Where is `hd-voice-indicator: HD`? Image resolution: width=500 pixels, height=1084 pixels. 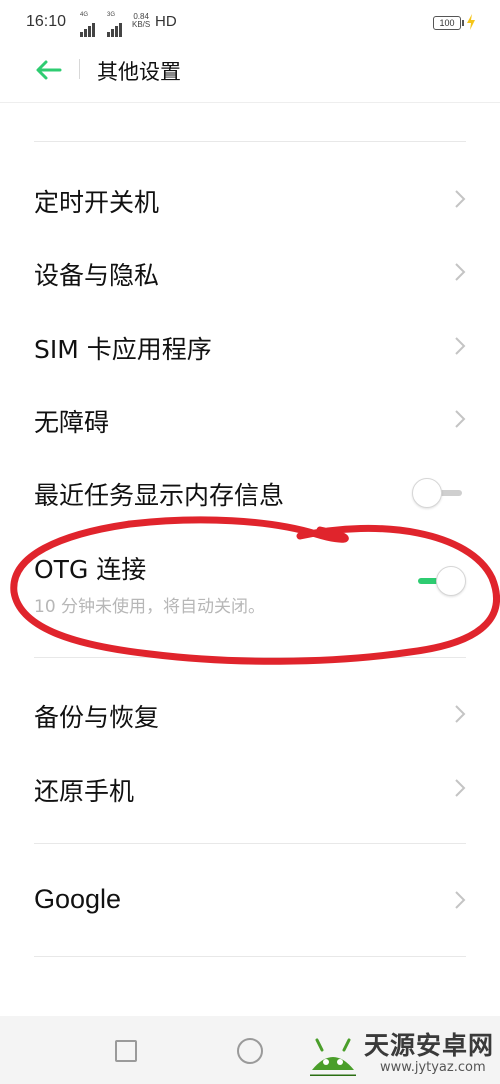
hd-voice-indicator: HD is located at coordinates (166, 21).